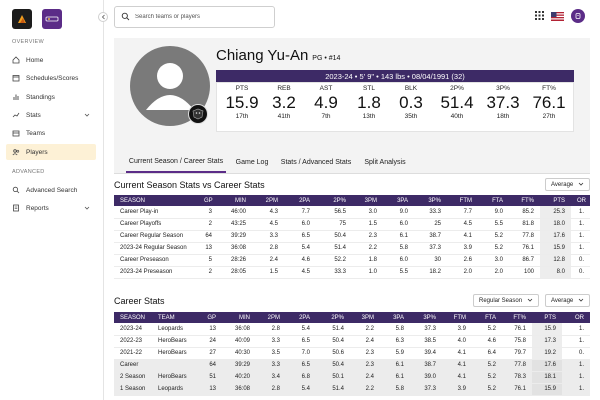 Image resolution: width=600 pixels, height=400 pixels. I want to click on tab-current-season-career-stats: Current Season / Career Stats, so click(176, 162).